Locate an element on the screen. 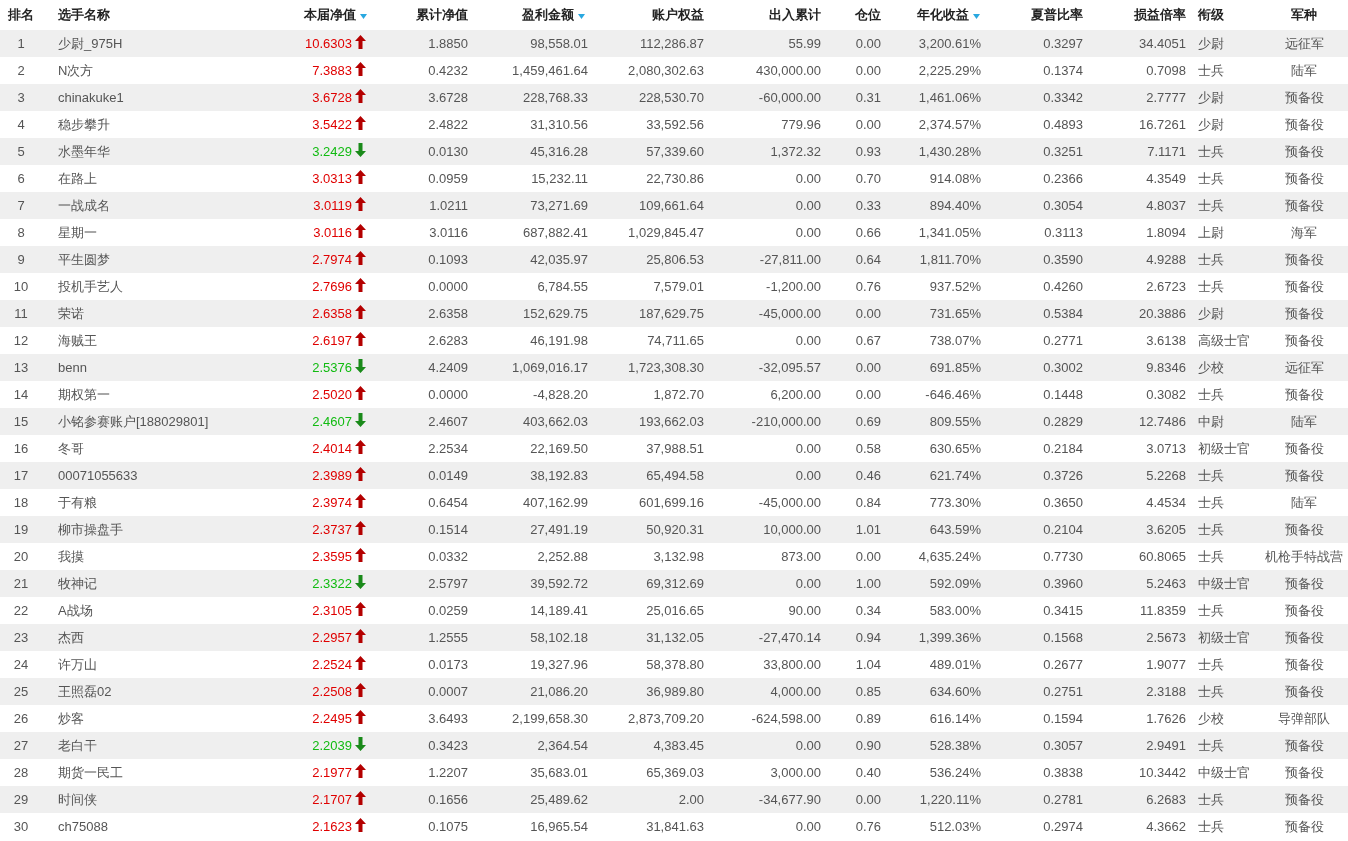 The width and height of the screenshot is (1348, 841). table-cell-text: 6,784.55 is located at coordinates (562, 286).